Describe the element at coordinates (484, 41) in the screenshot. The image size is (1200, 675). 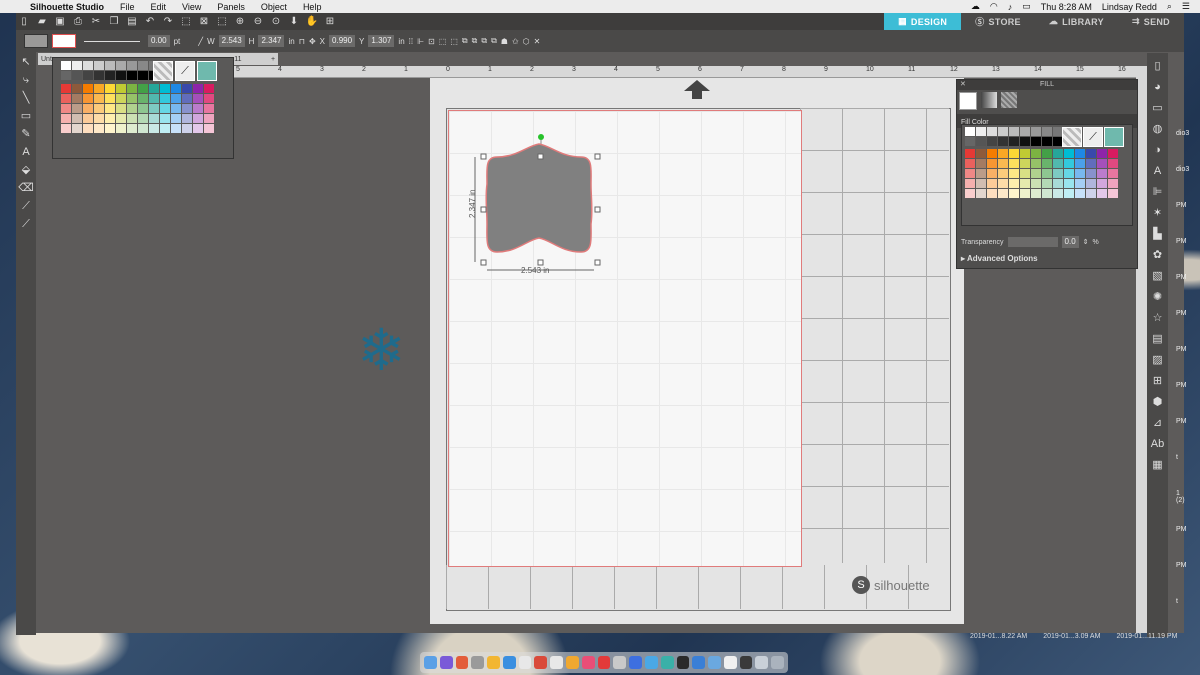
I see `intersect-icon: ⧉` at that location.